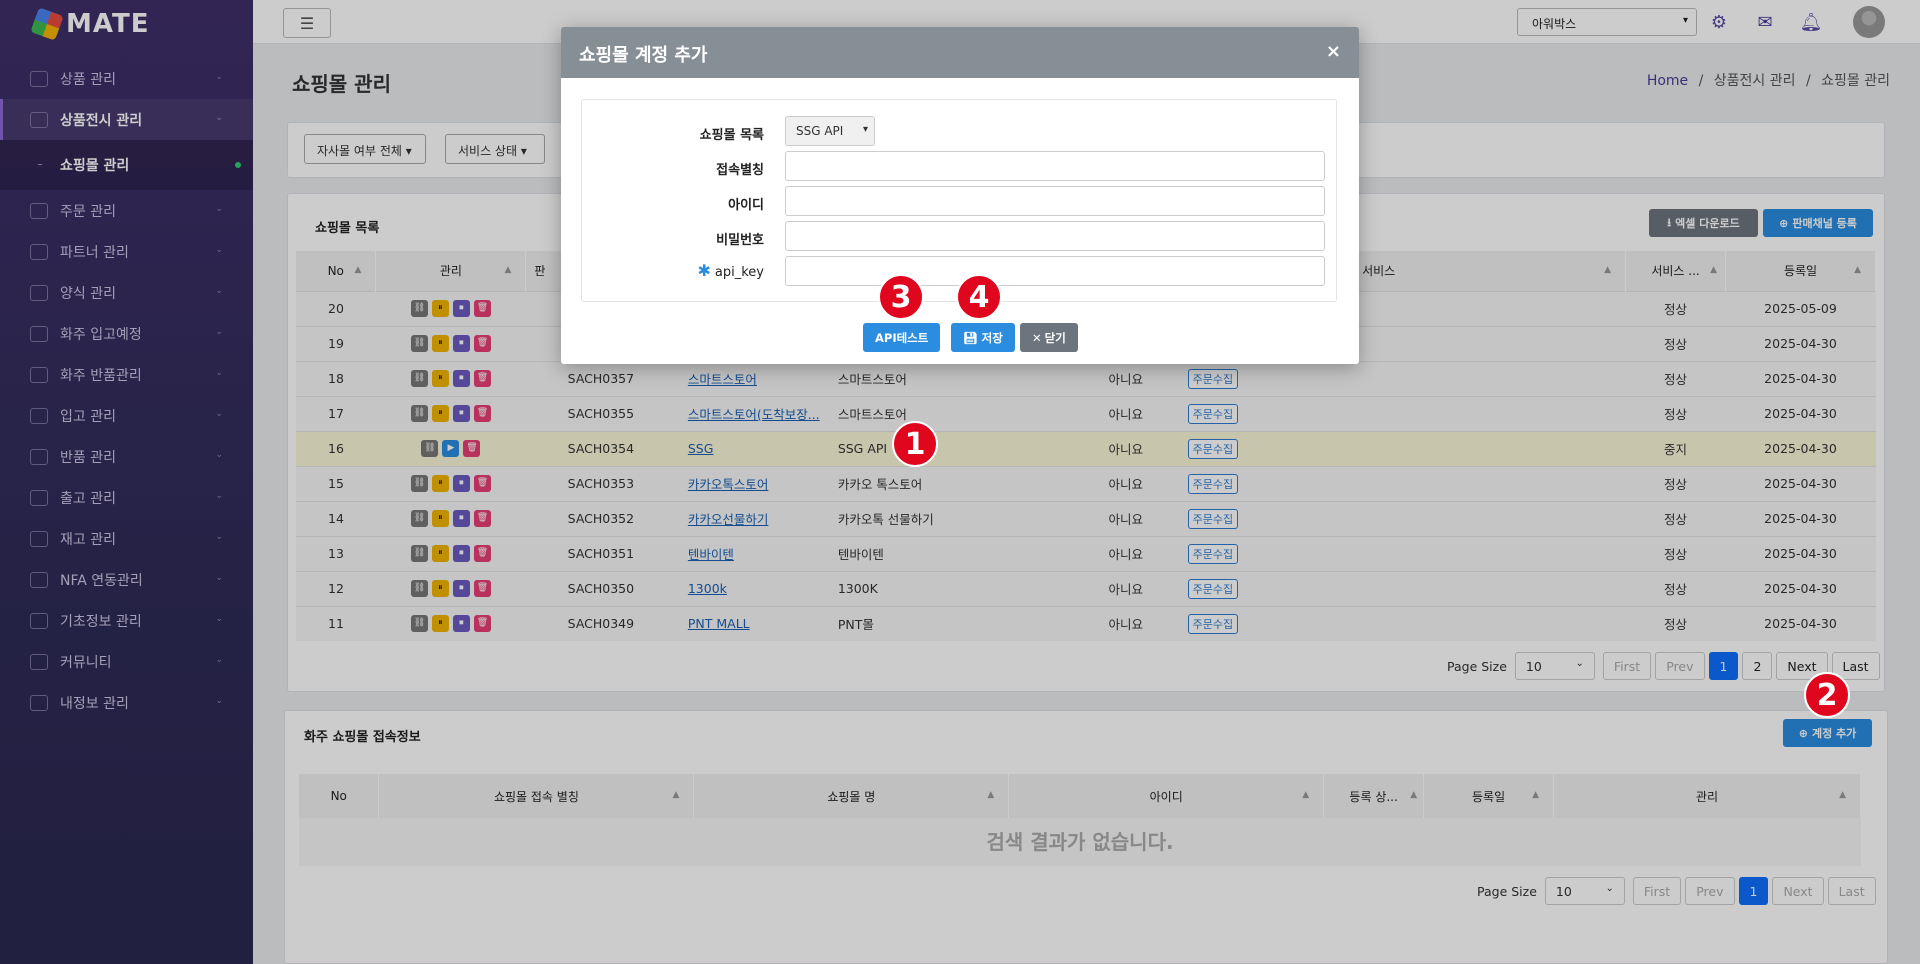 This screenshot has height=964, width=1920. I want to click on form-row-alias: 접속별칭, so click(960, 166).